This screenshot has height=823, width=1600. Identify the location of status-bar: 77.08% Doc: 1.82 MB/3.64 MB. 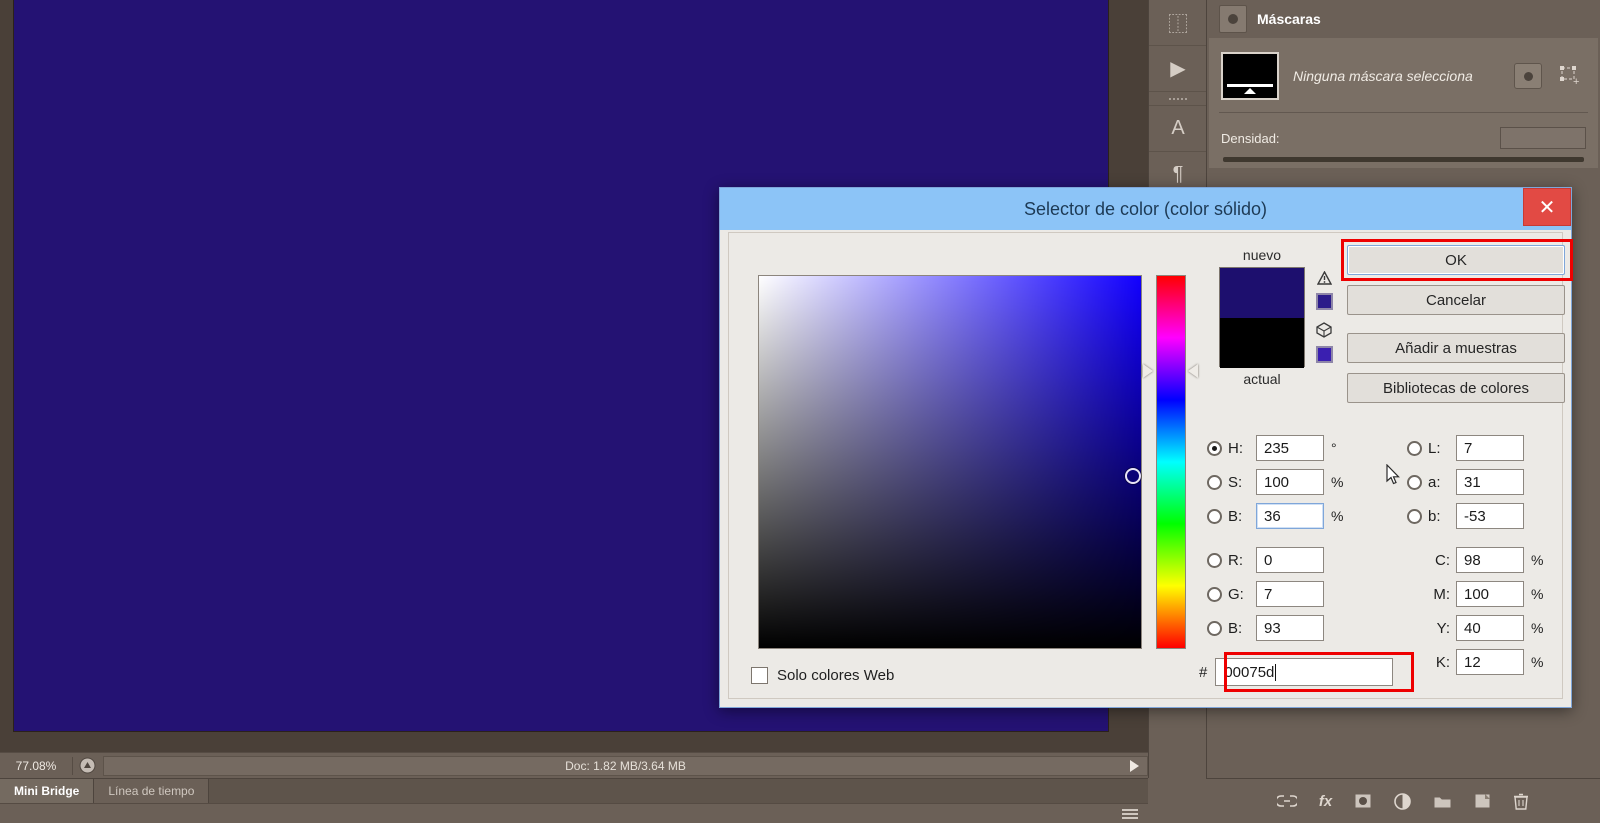
(574, 765).